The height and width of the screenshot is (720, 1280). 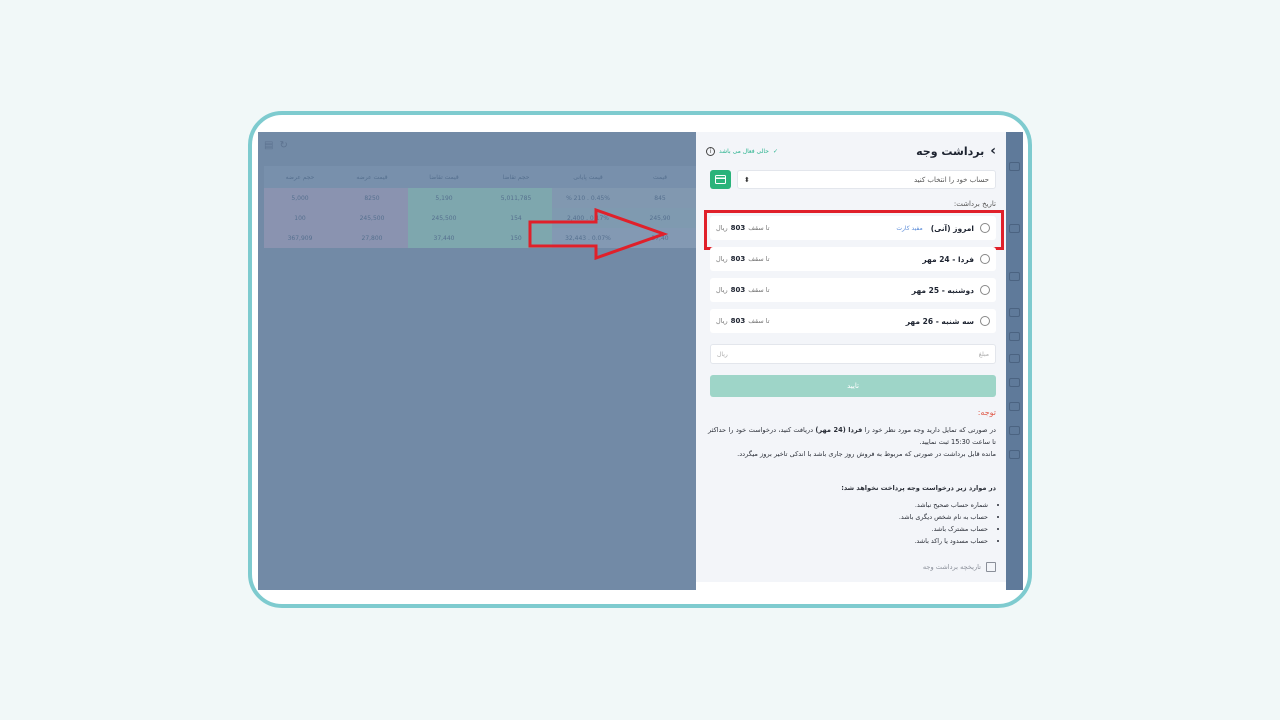 I want to click on column-header: حجم عرضه, so click(x=300, y=177).